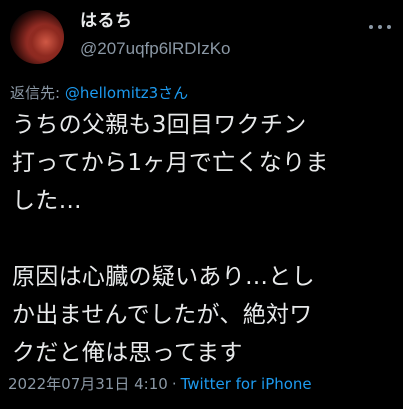 The height and width of the screenshot is (409, 403). Describe the element at coordinates (163, 277) in the screenshot. I see `tweet-text-line: 原因は心臓の疑いあり…とし` at that location.